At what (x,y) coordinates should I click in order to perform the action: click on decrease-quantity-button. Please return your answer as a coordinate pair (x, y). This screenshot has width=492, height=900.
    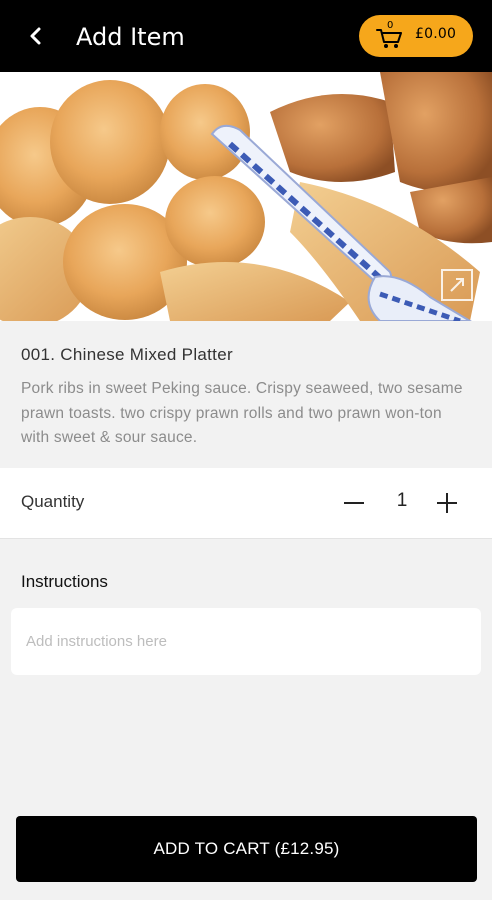
    Looking at the image, I should click on (354, 503).